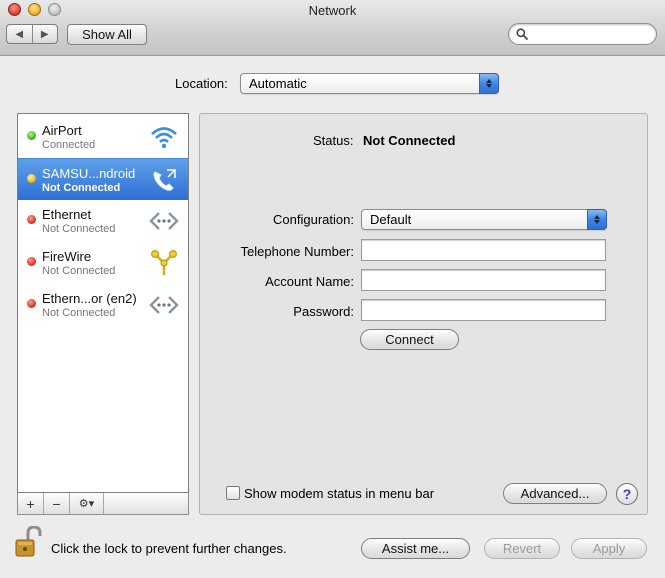 Image resolution: width=665 pixels, height=578 pixels. Describe the element at coordinates (28, 542) in the screenshot. I see `unlocked-padlock-icon` at that location.